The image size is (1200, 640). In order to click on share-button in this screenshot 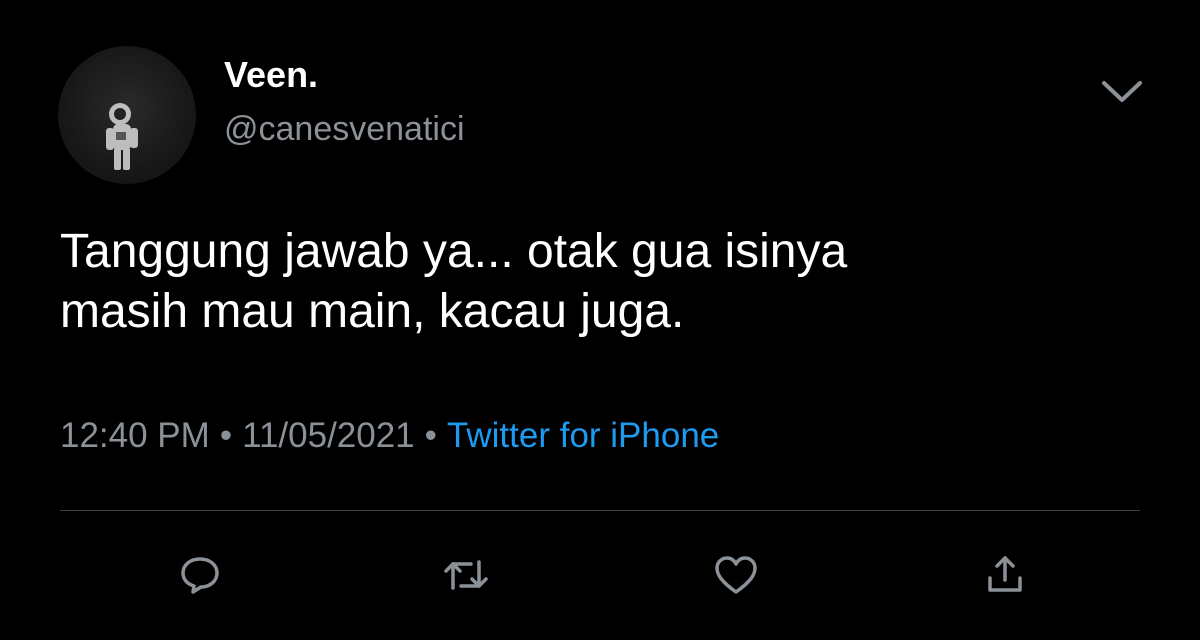, I will do `click(1005, 575)`.